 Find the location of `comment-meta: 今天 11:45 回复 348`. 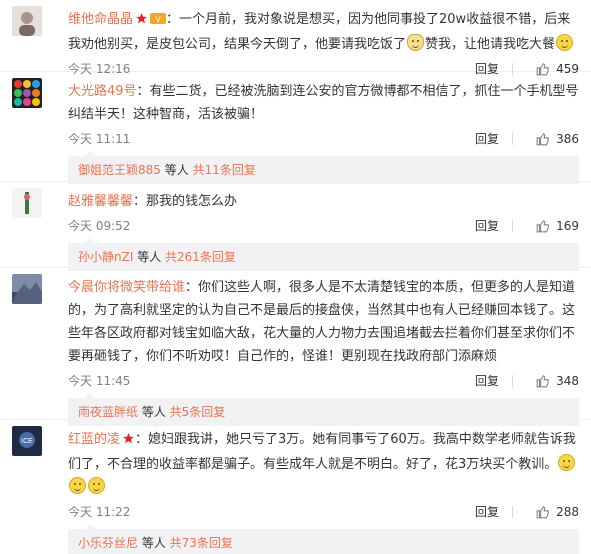

comment-meta: 今天 11:45 回复 348 is located at coordinates (323, 381).